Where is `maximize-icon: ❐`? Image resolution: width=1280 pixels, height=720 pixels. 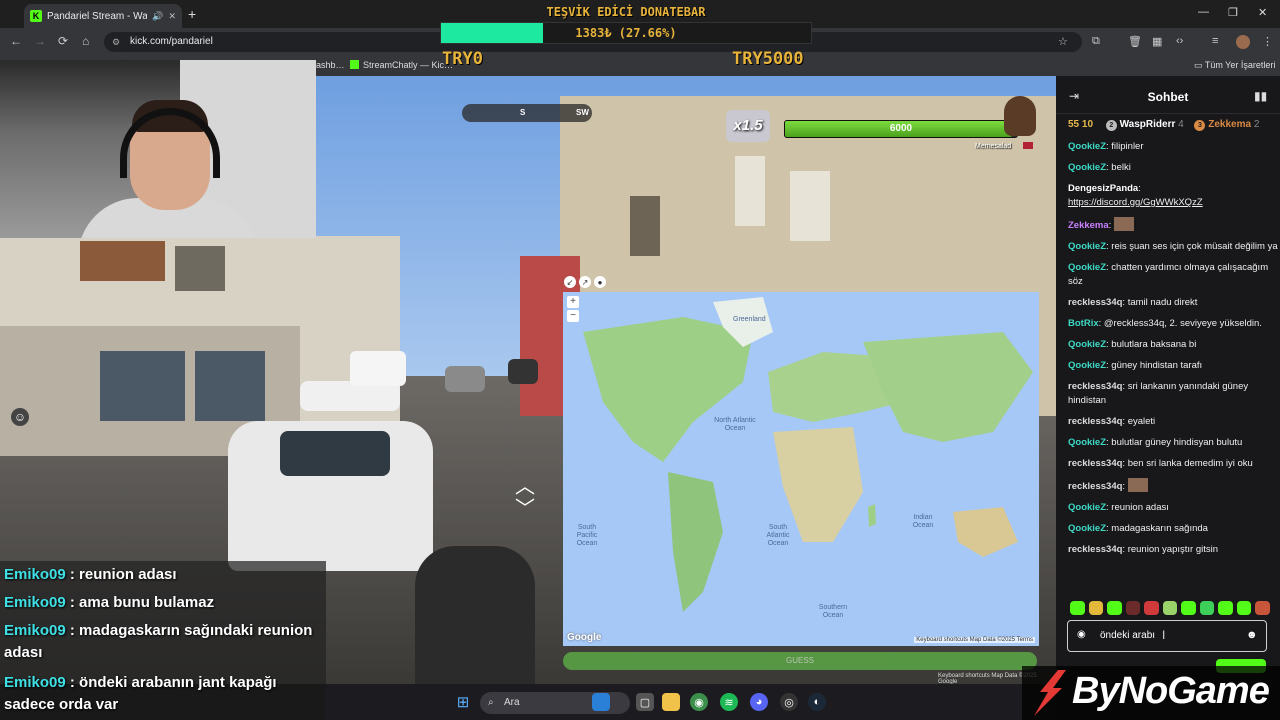
maximize-icon: ❐ is located at coordinates (1233, 12).